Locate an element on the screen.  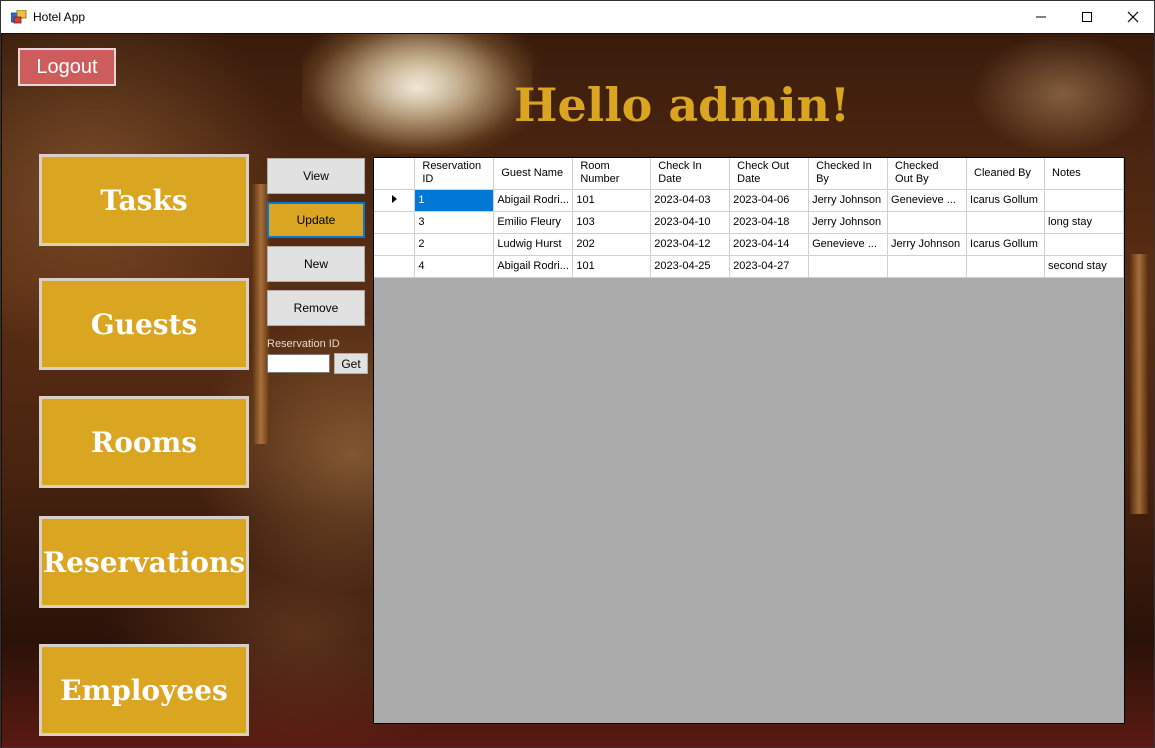
window-title: Hotel App is located at coordinates (59, 17).